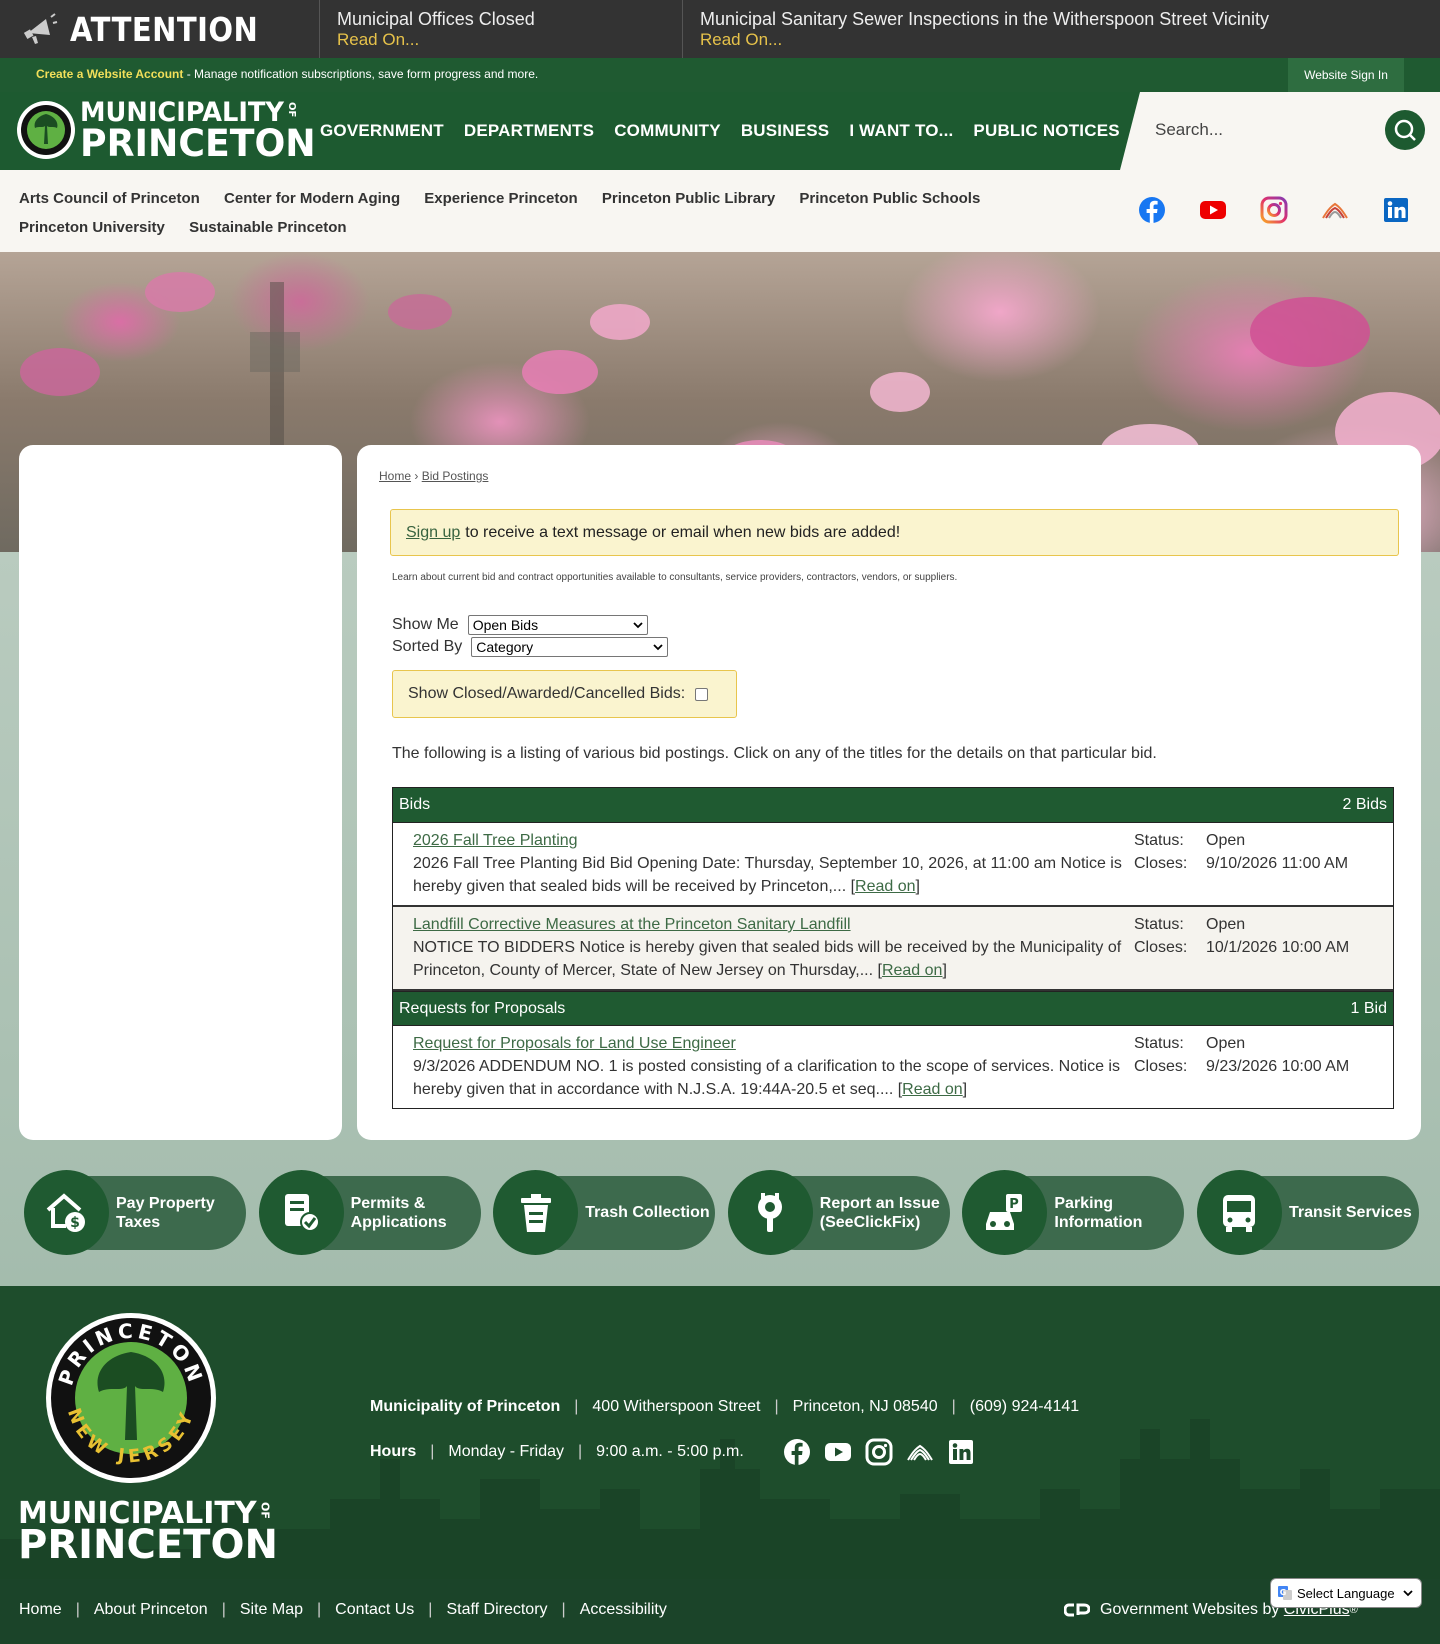 The height and width of the screenshot is (1644, 1440). I want to click on footer-link-staff-directory: Staff Directory, so click(496, 1610).